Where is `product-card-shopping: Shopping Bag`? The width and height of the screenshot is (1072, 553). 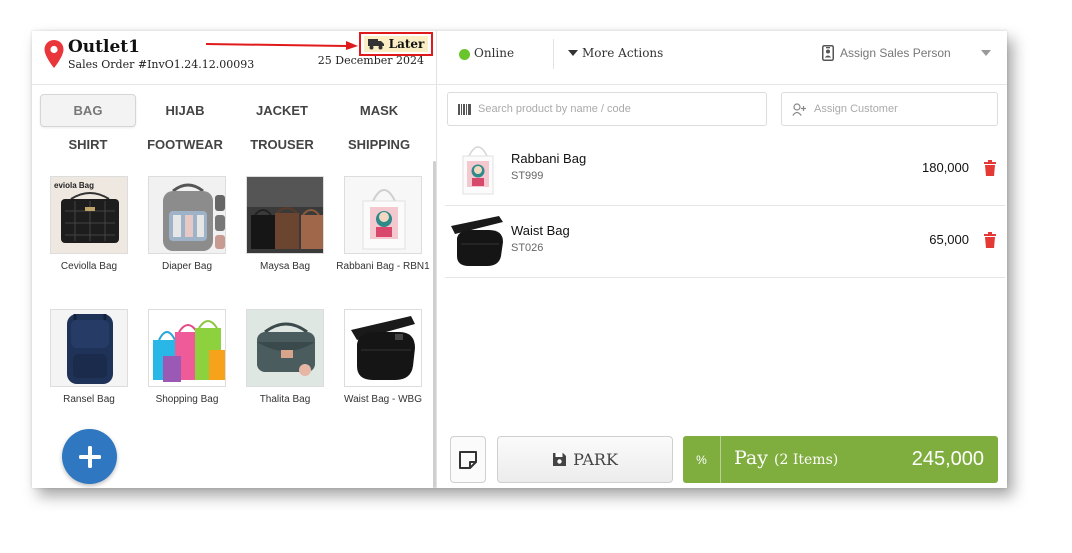 product-card-shopping: Shopping Bag is located at coordinates (187, 358).